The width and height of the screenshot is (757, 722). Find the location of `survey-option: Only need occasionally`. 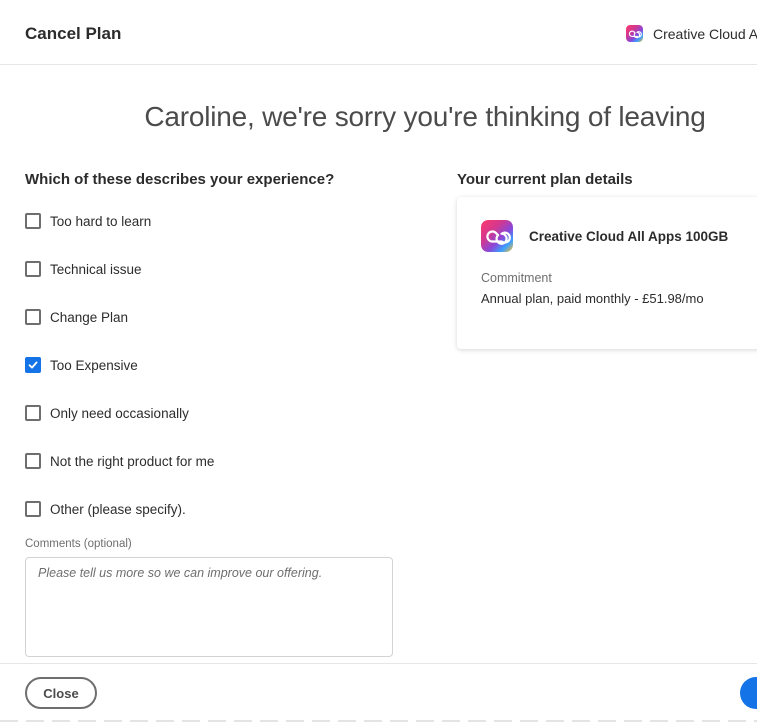

survey-option: Only need occasionally is located at coordinates (107, 413).